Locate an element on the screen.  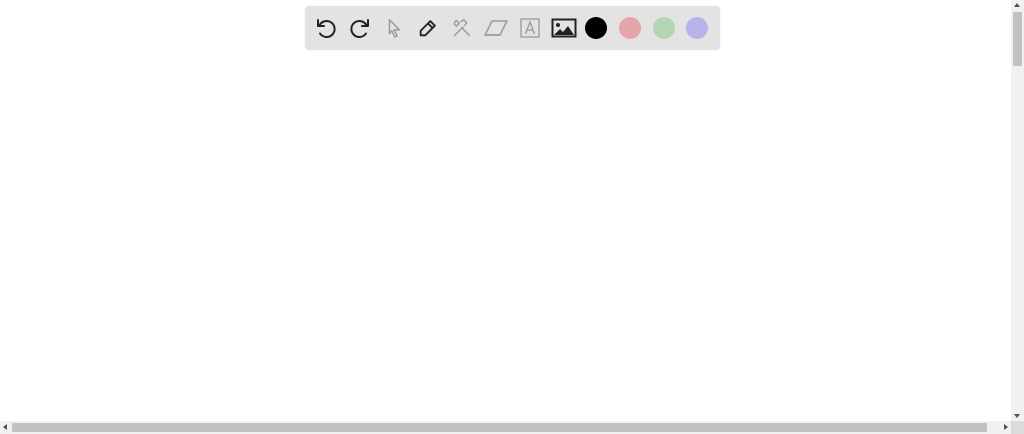
drawing-toolbar is located at coordinates (512, 28).